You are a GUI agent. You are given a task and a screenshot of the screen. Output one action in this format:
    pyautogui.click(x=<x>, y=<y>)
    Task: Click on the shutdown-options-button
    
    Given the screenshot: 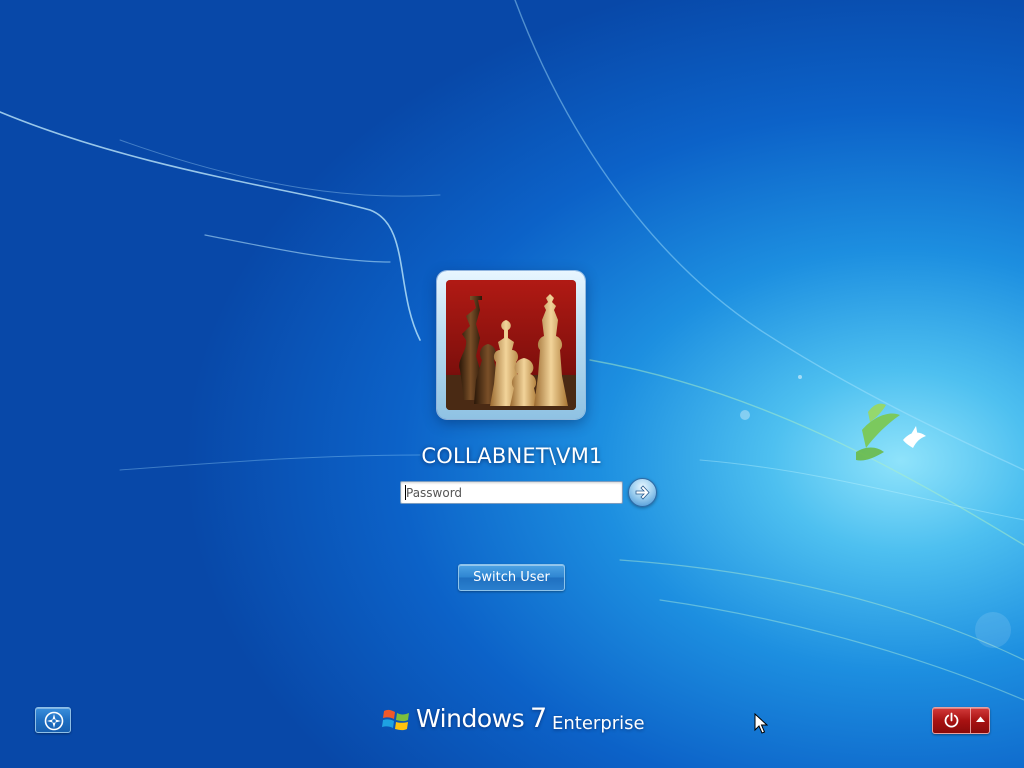 What is the action you would take?
    pyautogui.click(x=980, y=720)
    